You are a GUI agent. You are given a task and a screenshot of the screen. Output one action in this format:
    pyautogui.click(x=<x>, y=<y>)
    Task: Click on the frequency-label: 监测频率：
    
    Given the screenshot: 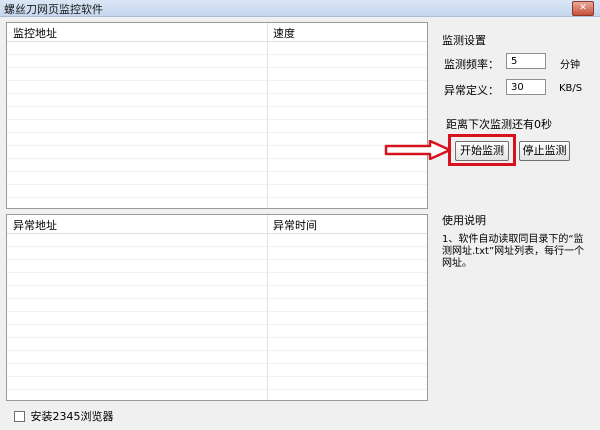 What is the action you would take?
    pyautogui.click(x=471, y=64)
    